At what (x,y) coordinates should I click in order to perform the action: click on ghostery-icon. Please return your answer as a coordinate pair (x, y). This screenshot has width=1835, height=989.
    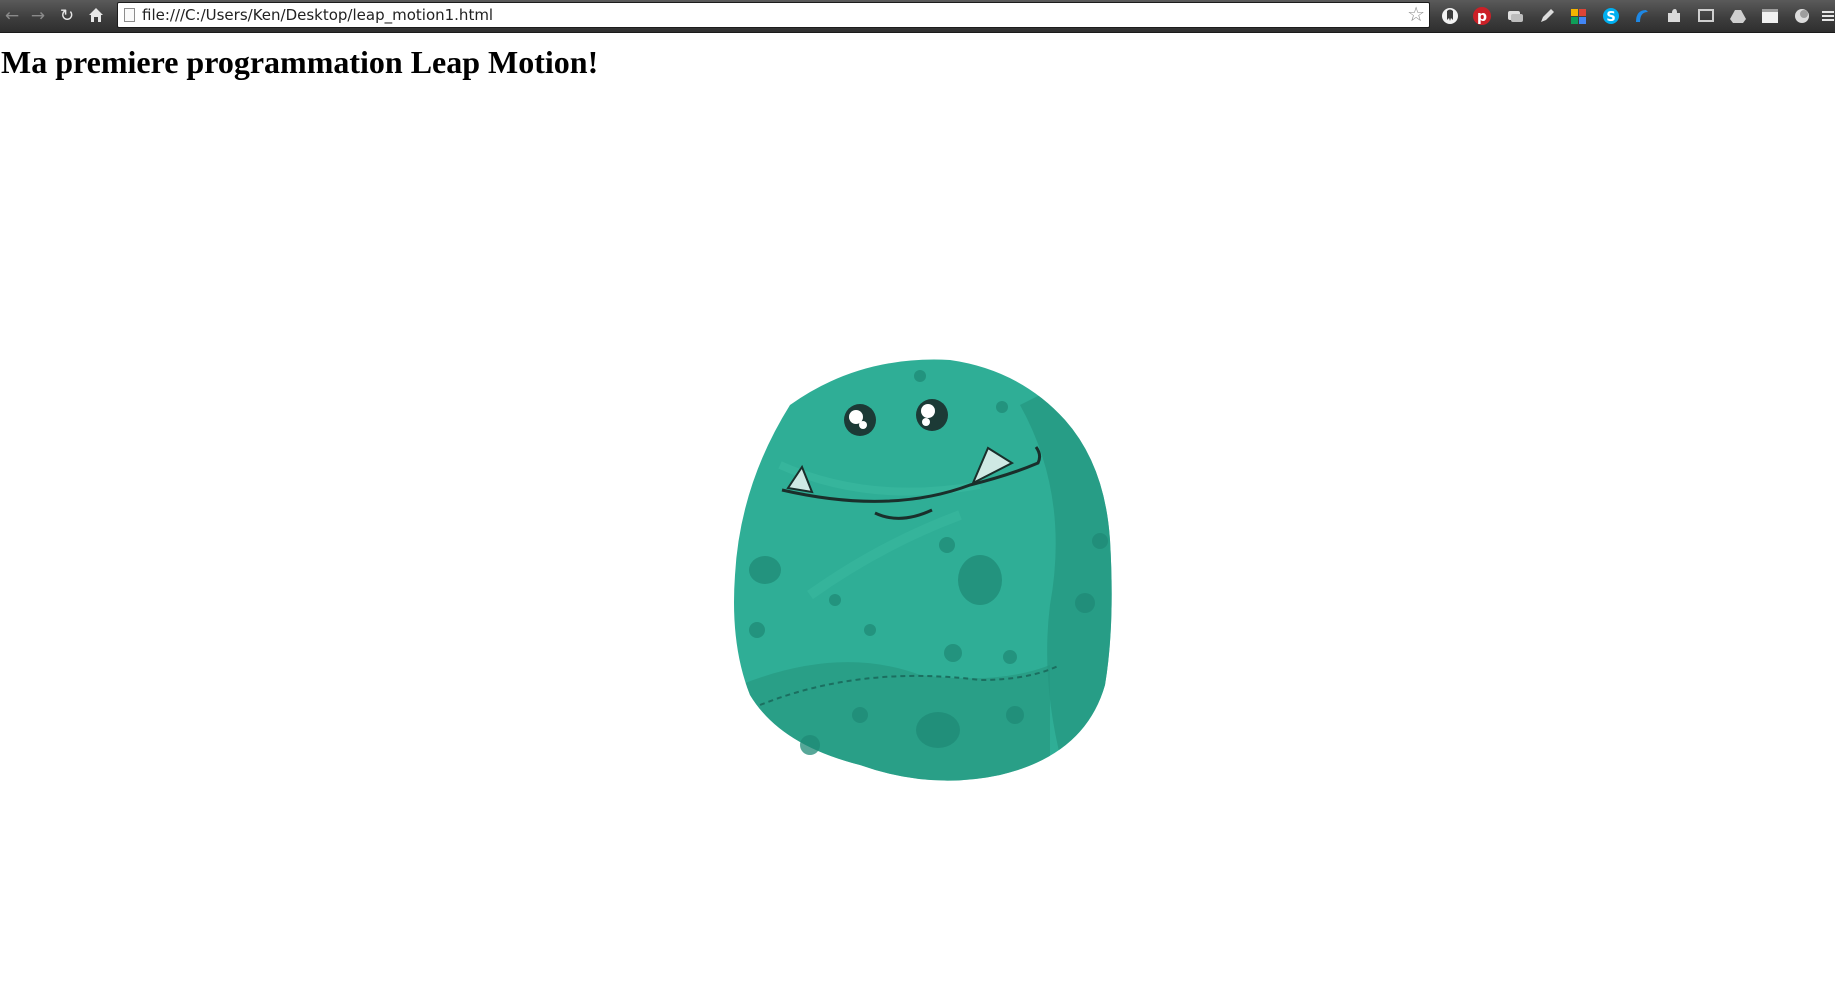
    Looking at the image, I should click on (1450, 16).